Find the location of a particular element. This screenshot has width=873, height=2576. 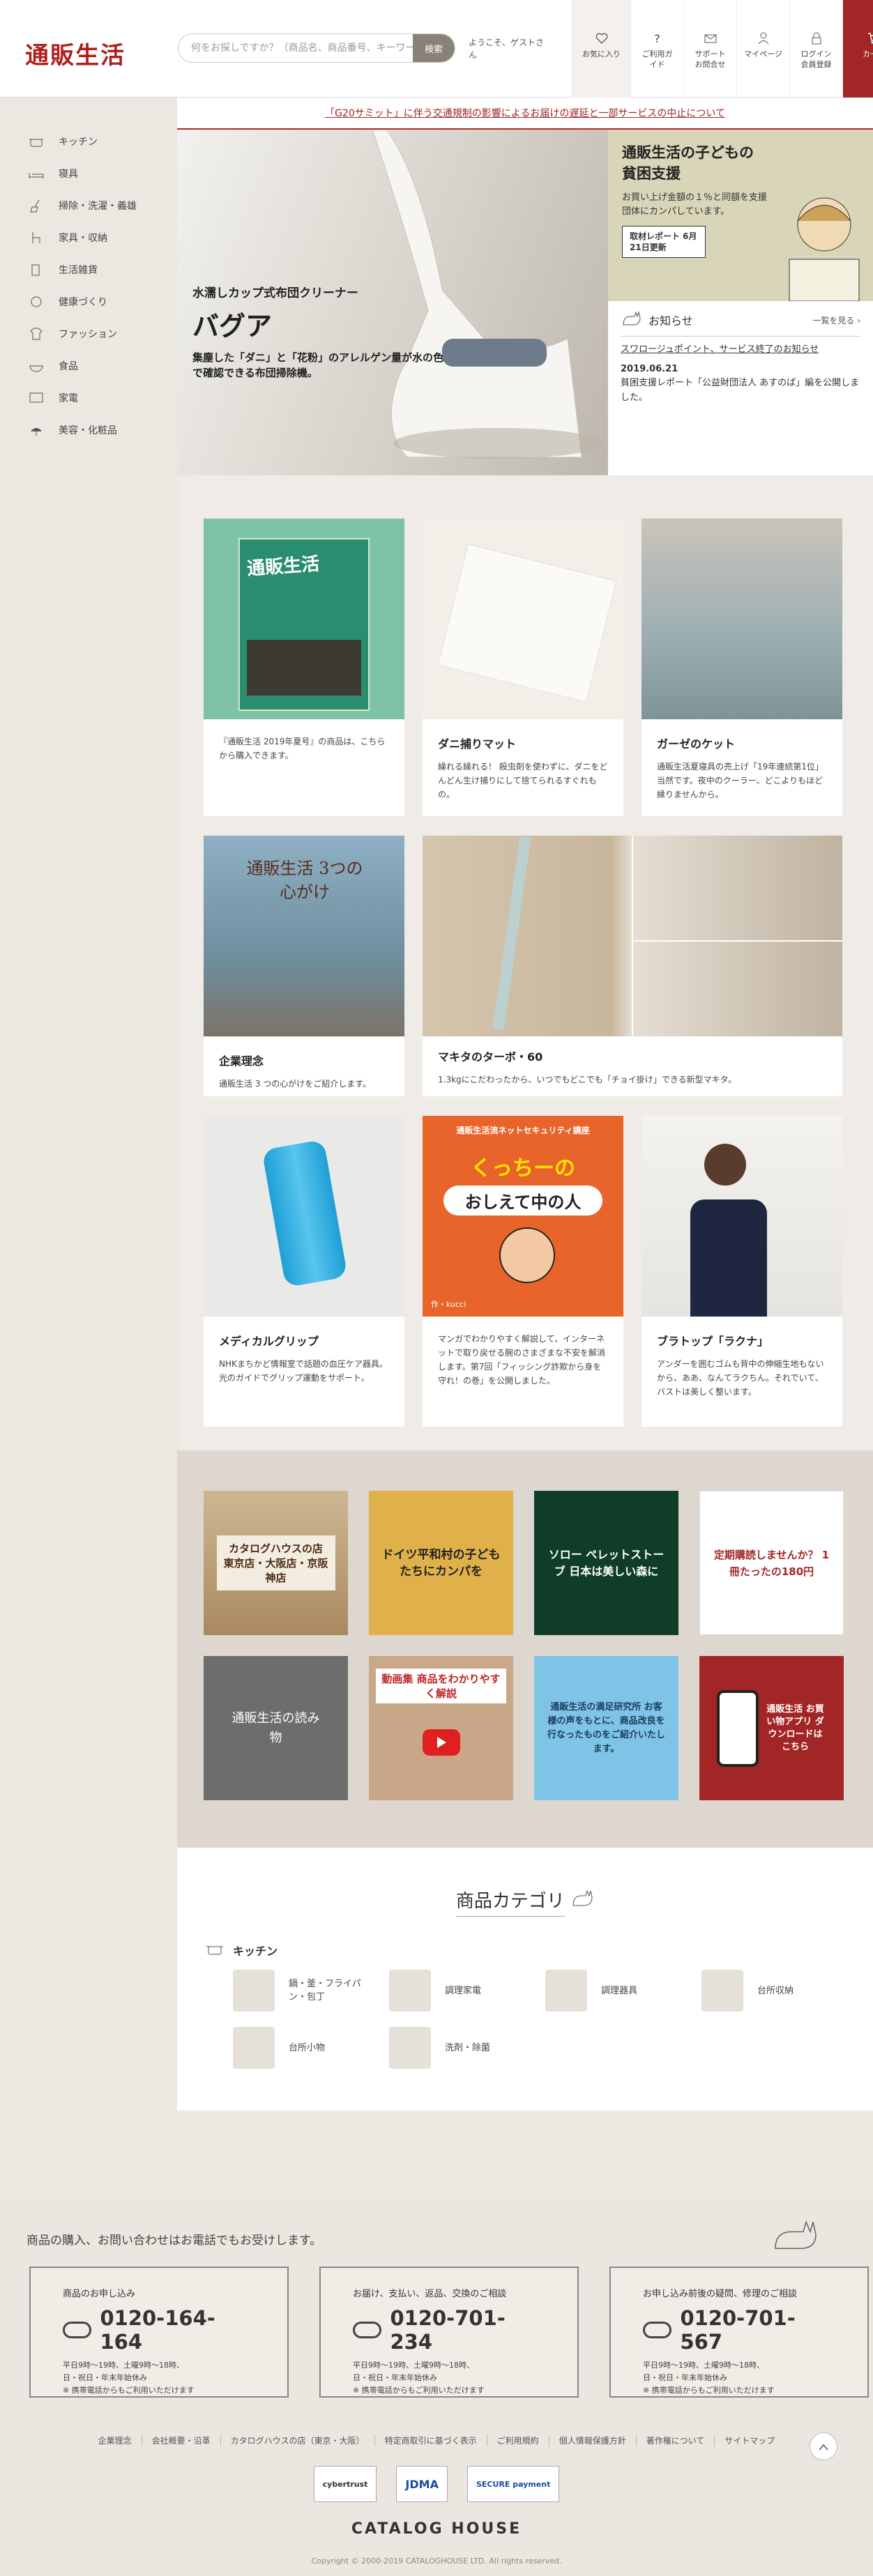

footer-link: 個人情報保護方針 is located at coordinates (593, 2440).